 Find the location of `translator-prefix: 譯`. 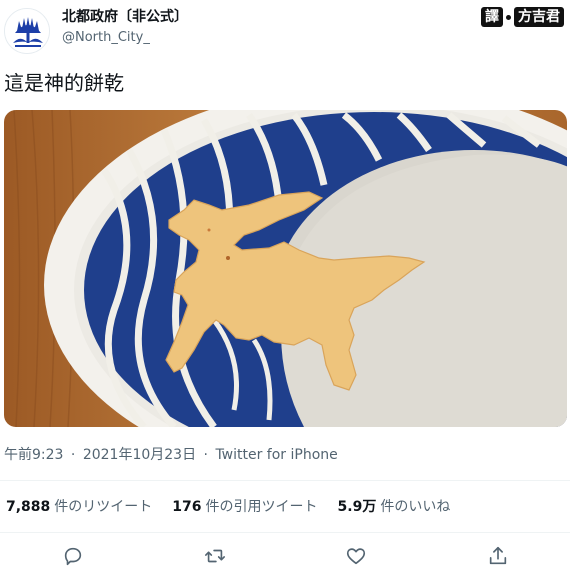

translator-prefix: 譯 is located at coordinates (492, 17).